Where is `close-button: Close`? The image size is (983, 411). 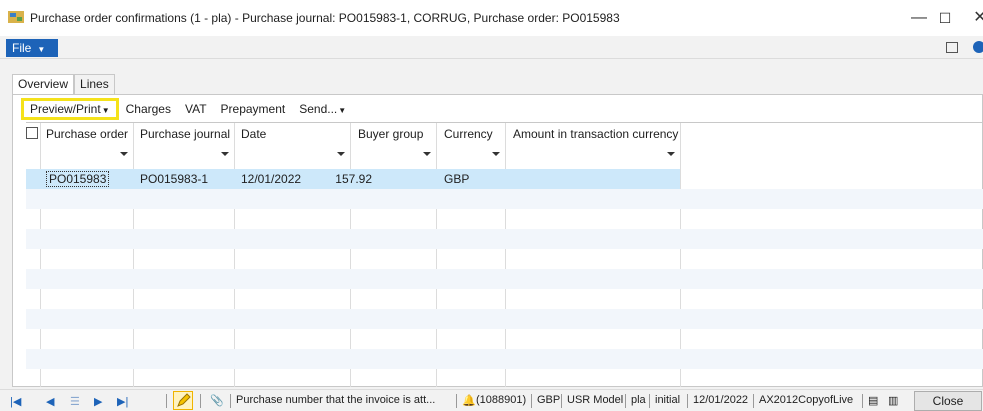
close-button: Close is located at coordinates (948, 401).